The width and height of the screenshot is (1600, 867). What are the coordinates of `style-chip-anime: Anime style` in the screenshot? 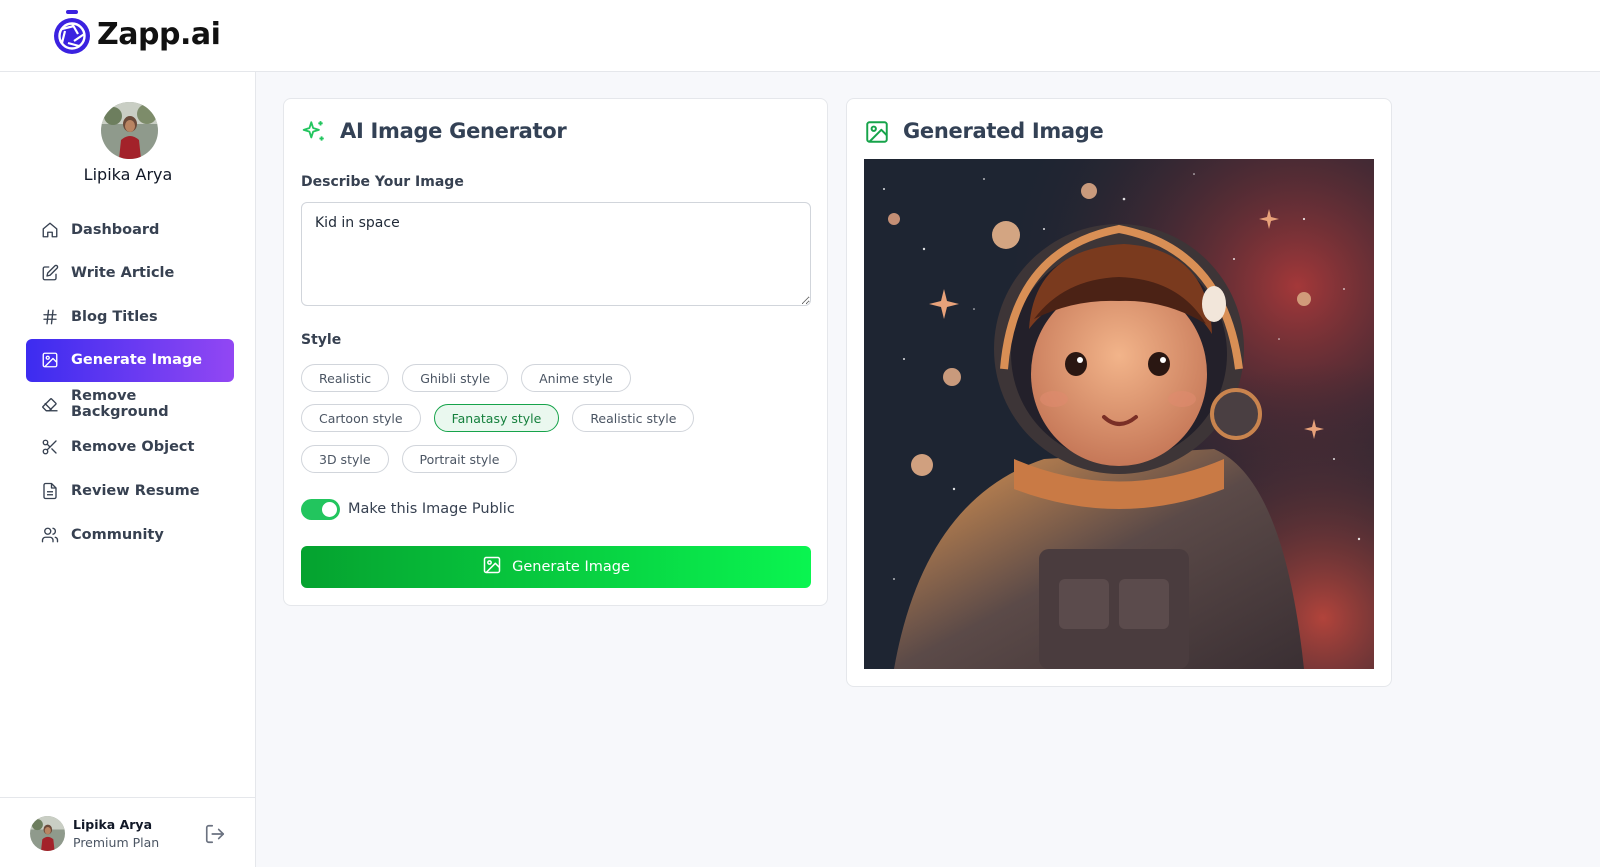 It's located at (576, 378).